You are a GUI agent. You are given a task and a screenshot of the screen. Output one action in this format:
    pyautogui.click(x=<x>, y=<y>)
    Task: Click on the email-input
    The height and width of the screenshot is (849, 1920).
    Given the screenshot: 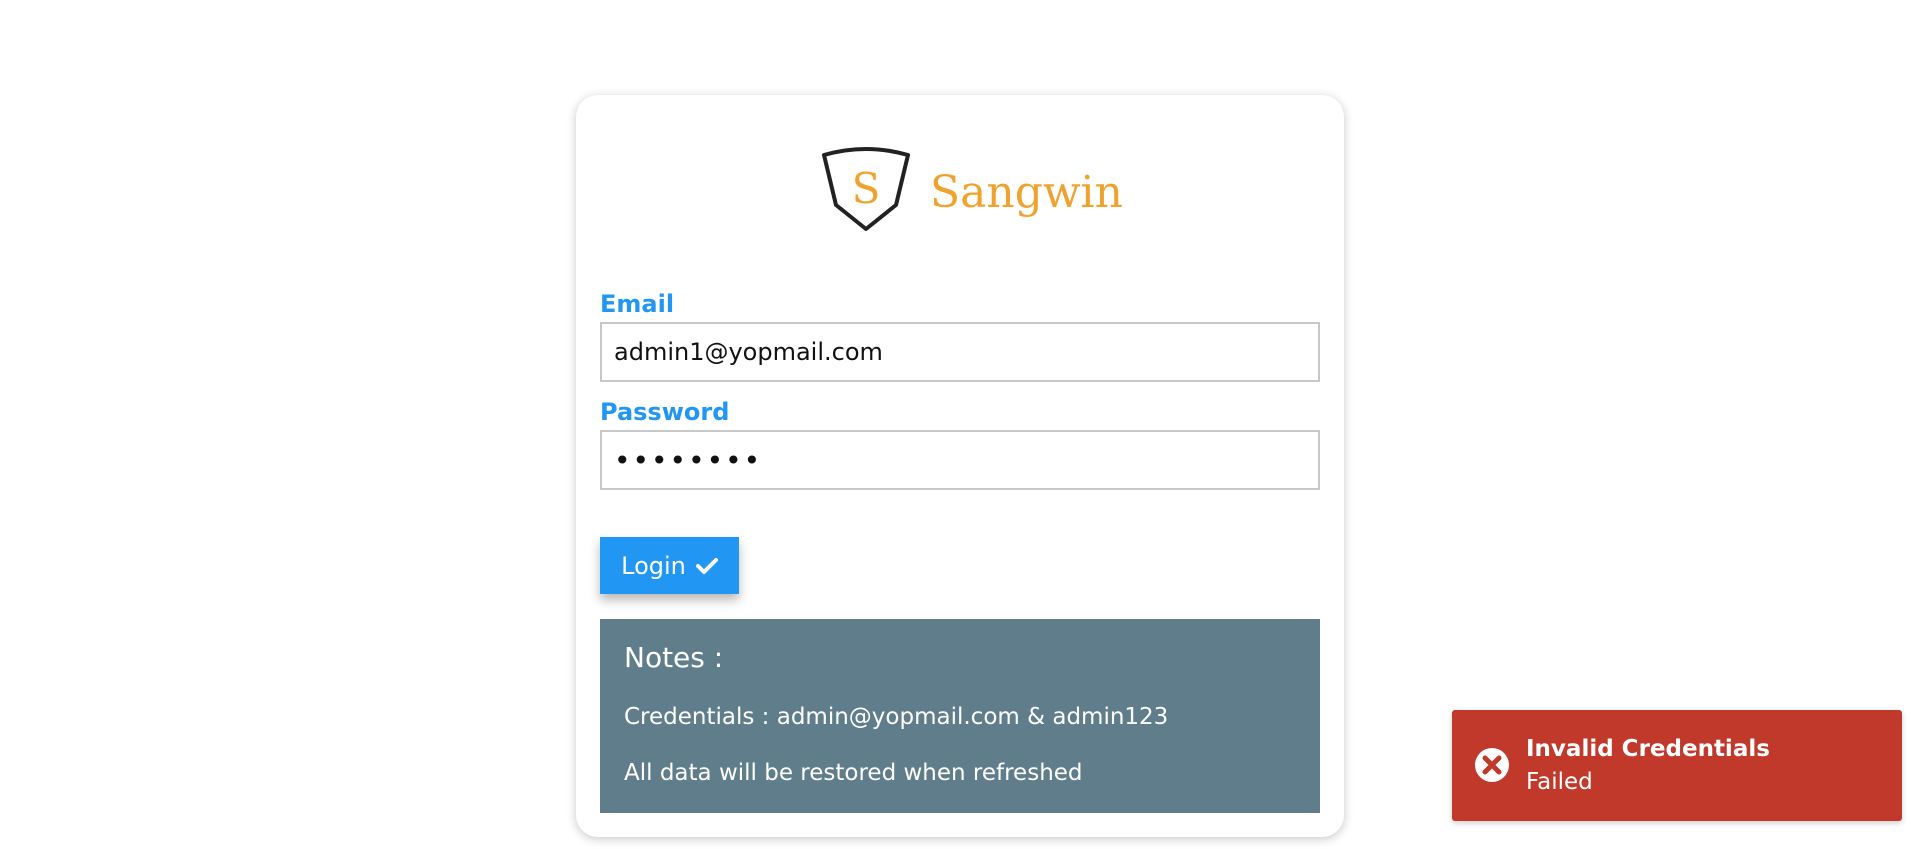 What is the action you would take?
    pyautogui.click(x=960, y=352)
    